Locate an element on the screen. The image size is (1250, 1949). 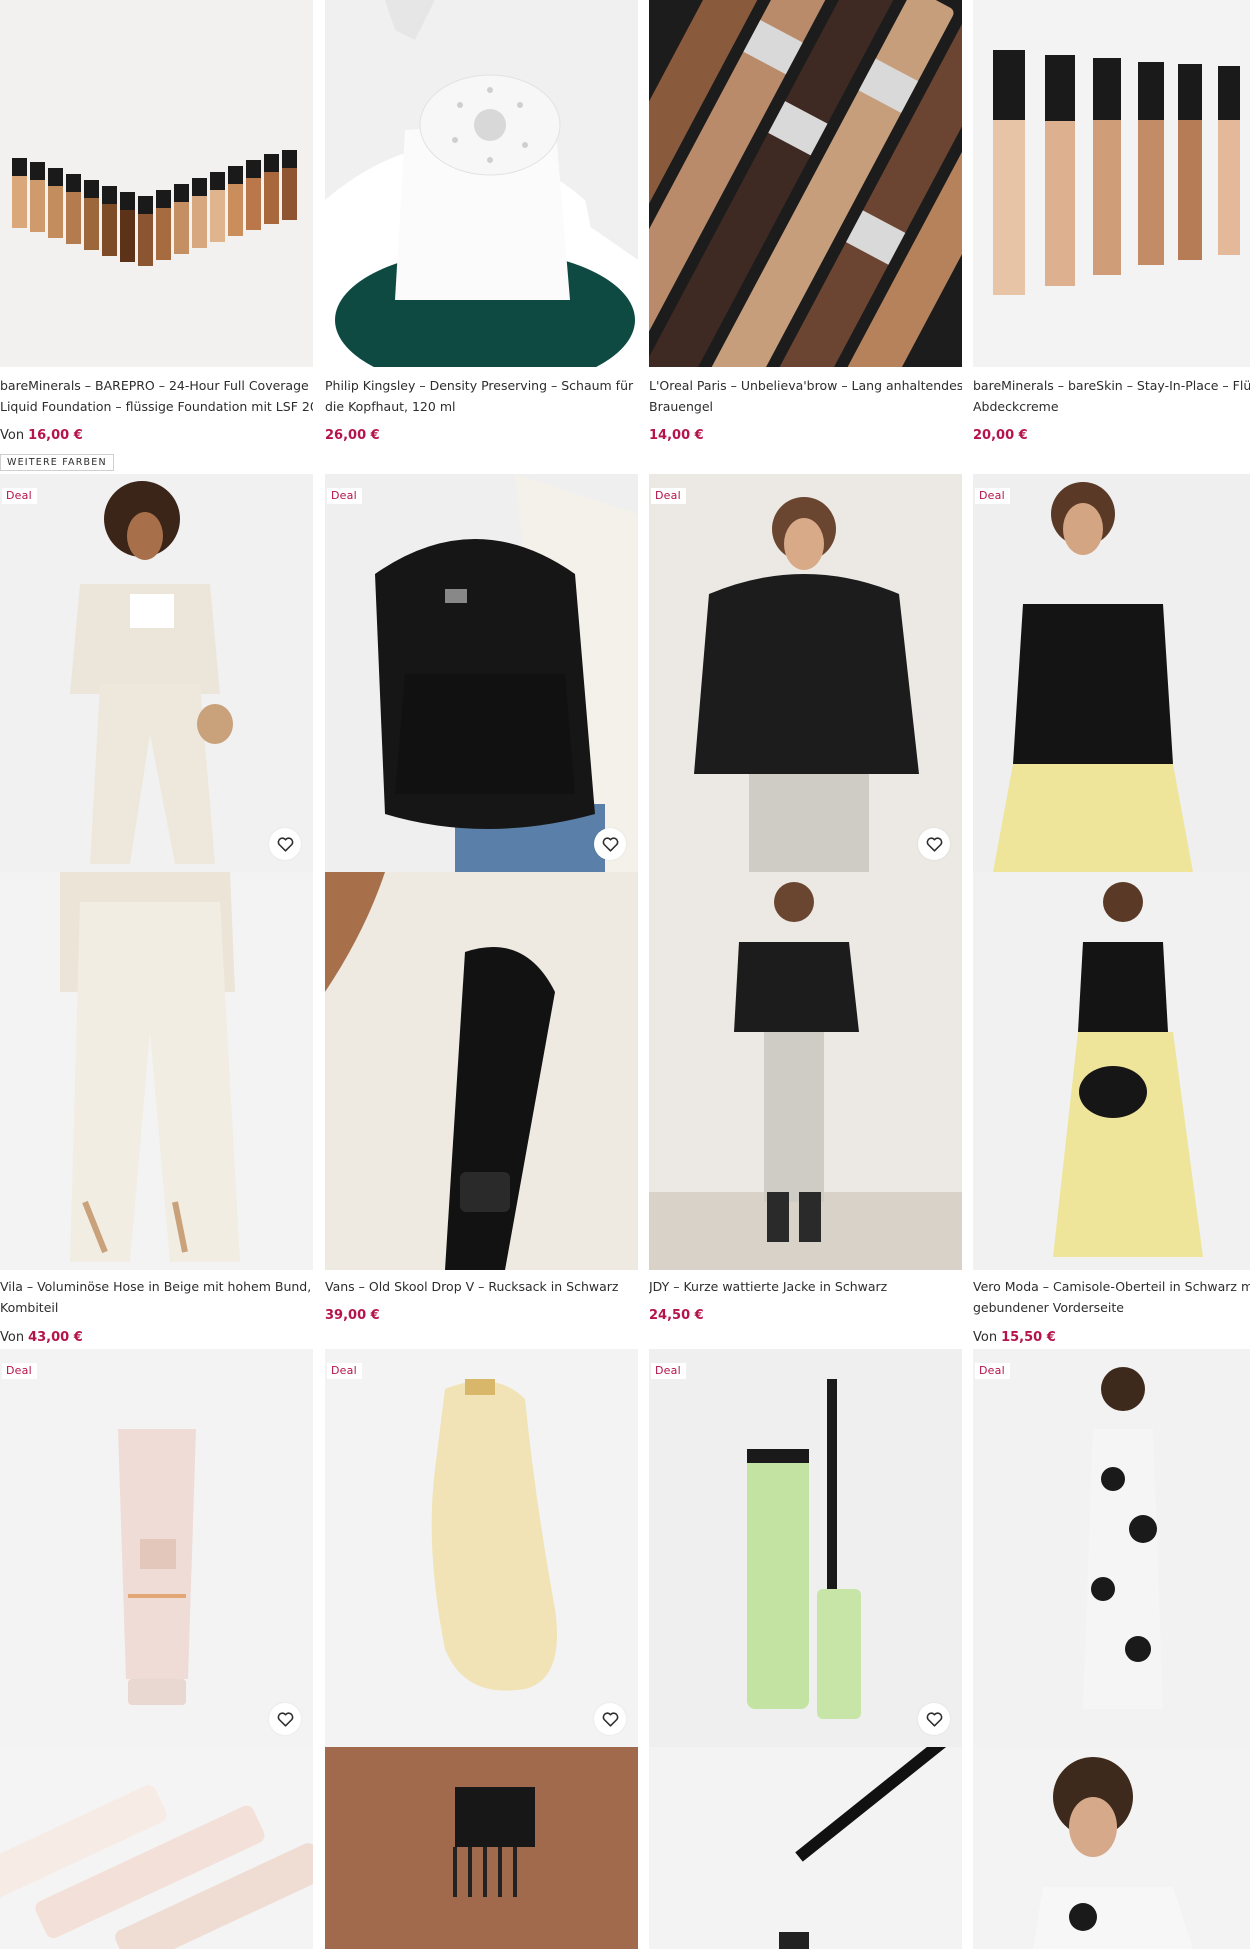
black-puffer-jacket-image is located at coordinates (805, 673).